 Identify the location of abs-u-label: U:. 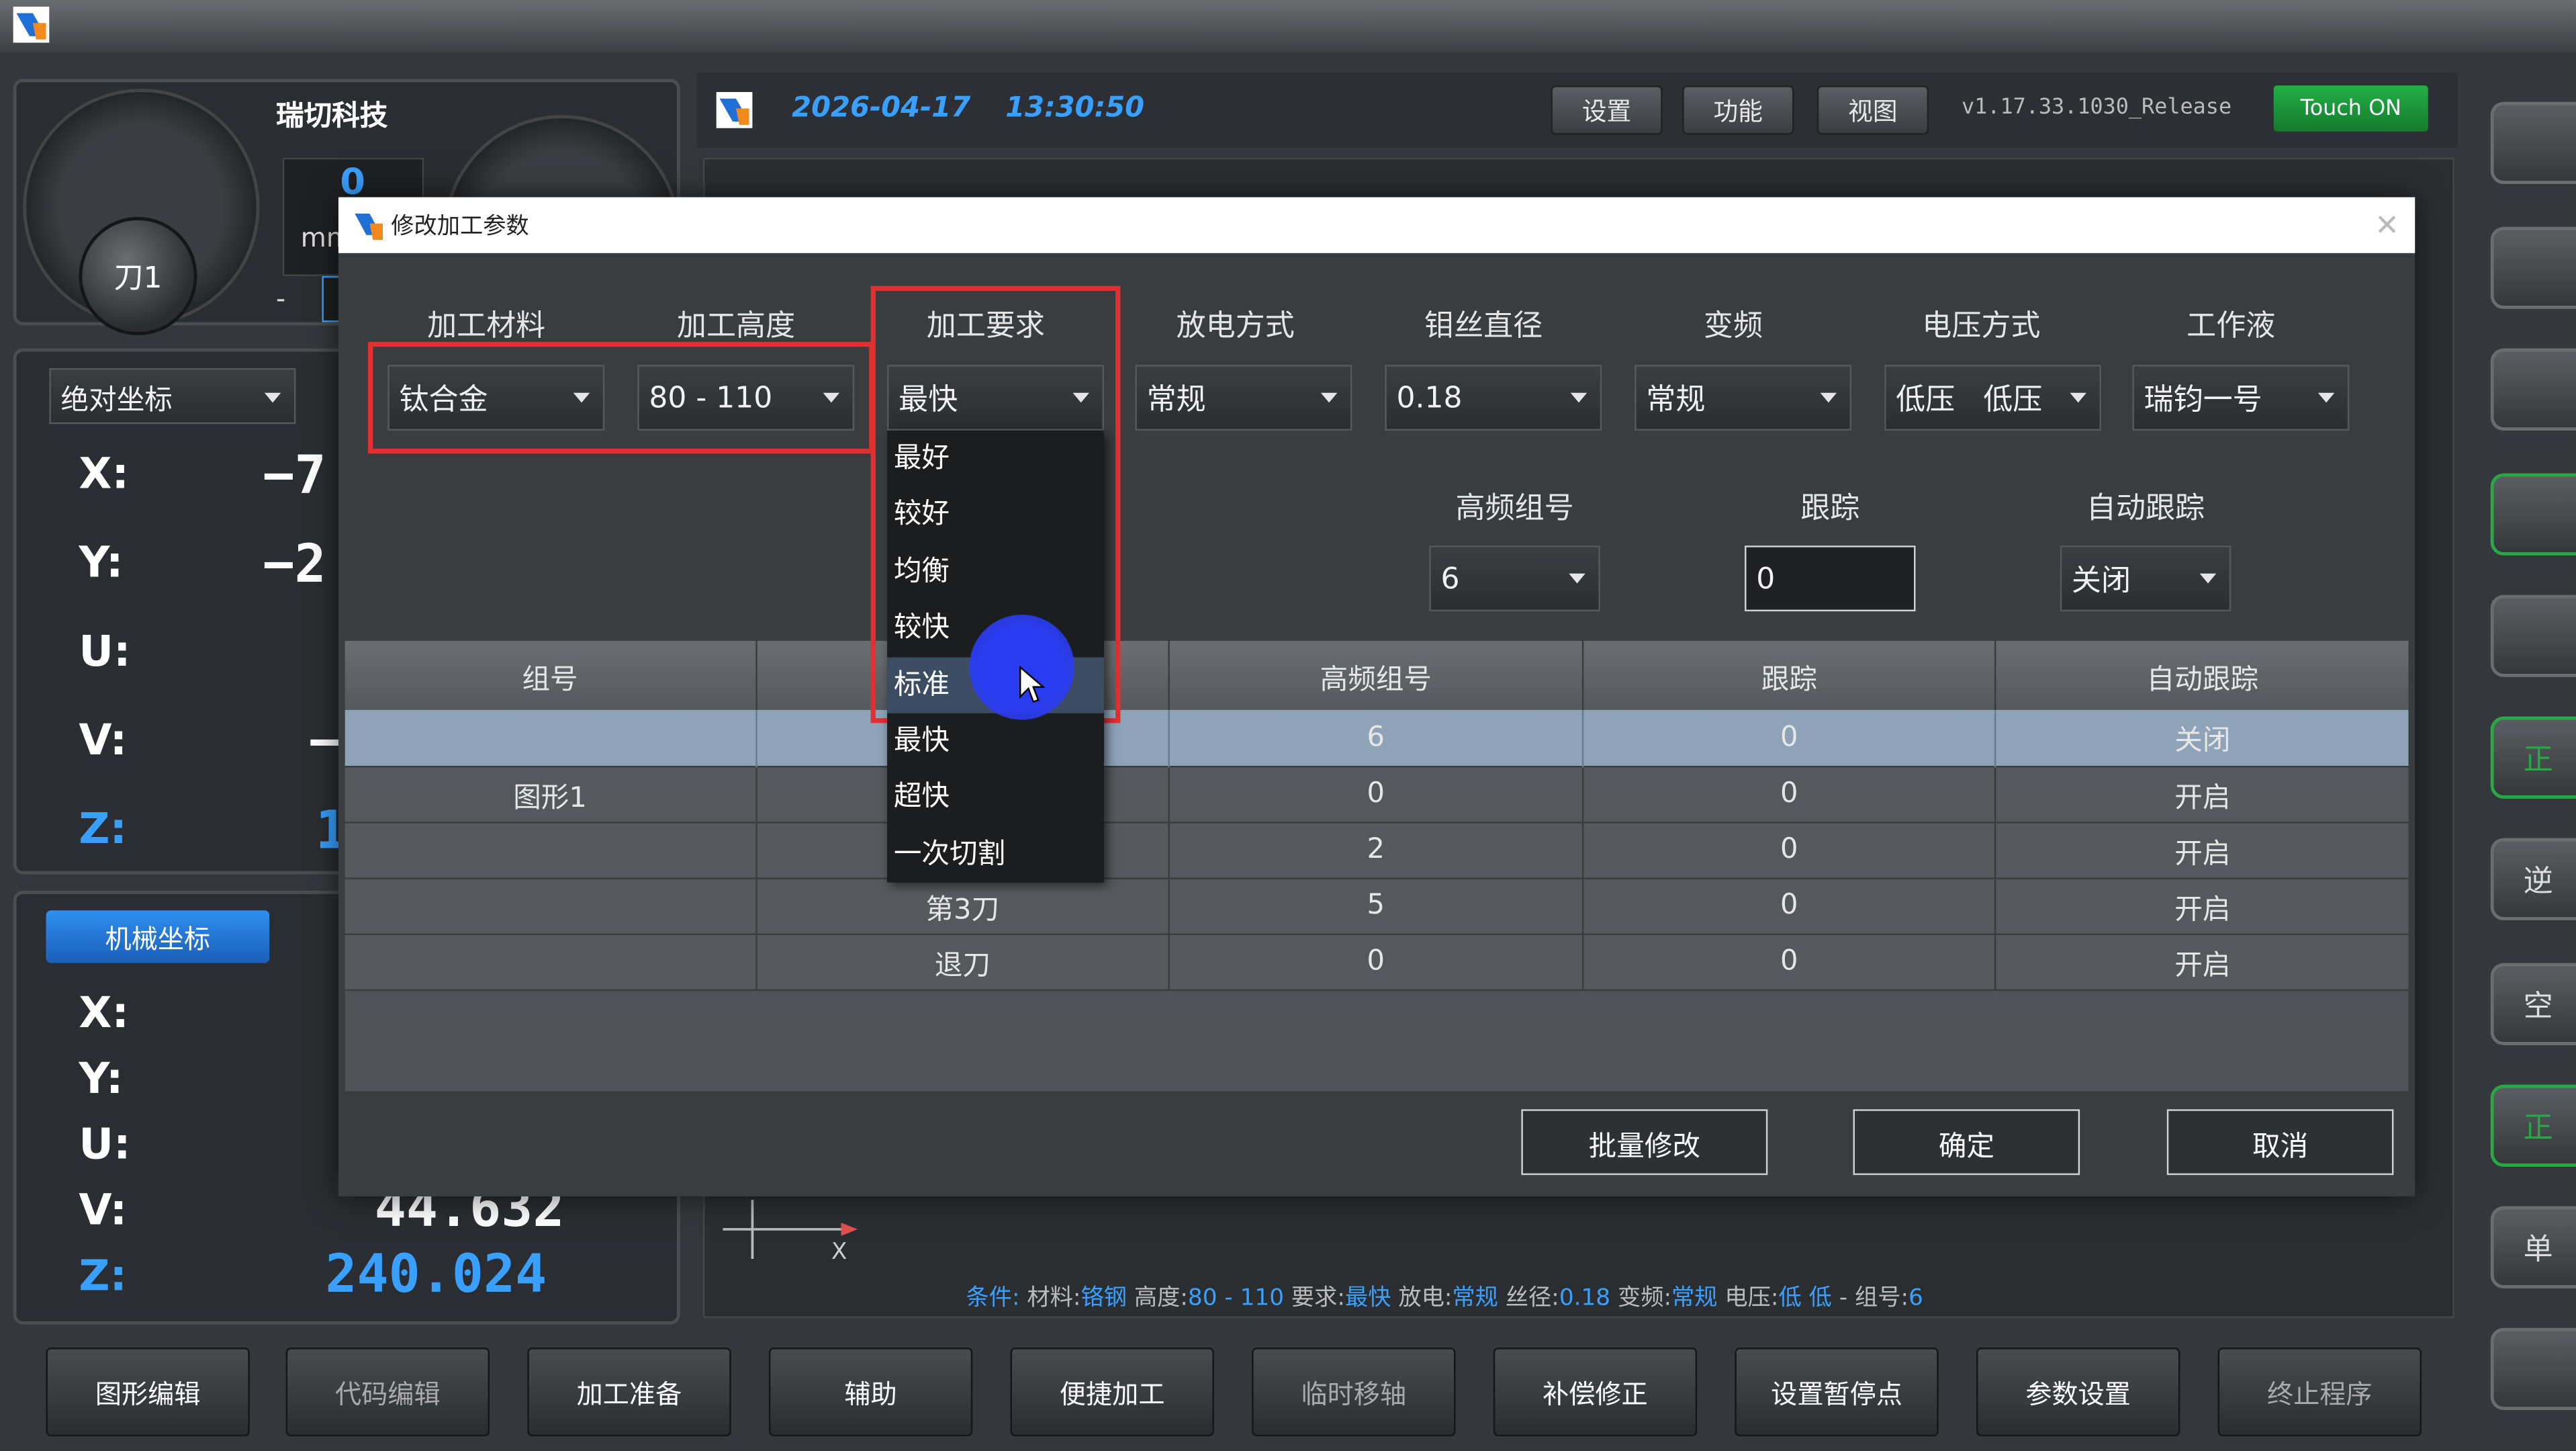
(105, 652).